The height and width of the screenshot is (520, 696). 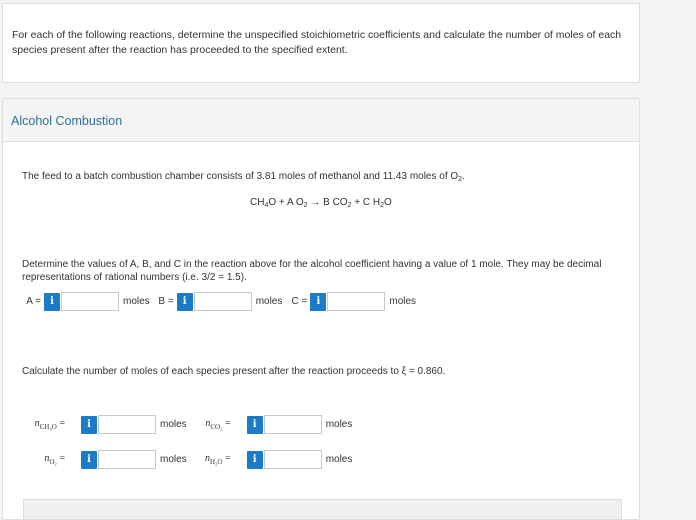 What do you see at coordinates (54, 459) in the screenshot?
I see `n-o2-label: nO₂ =` at bounding box center [54, 459].